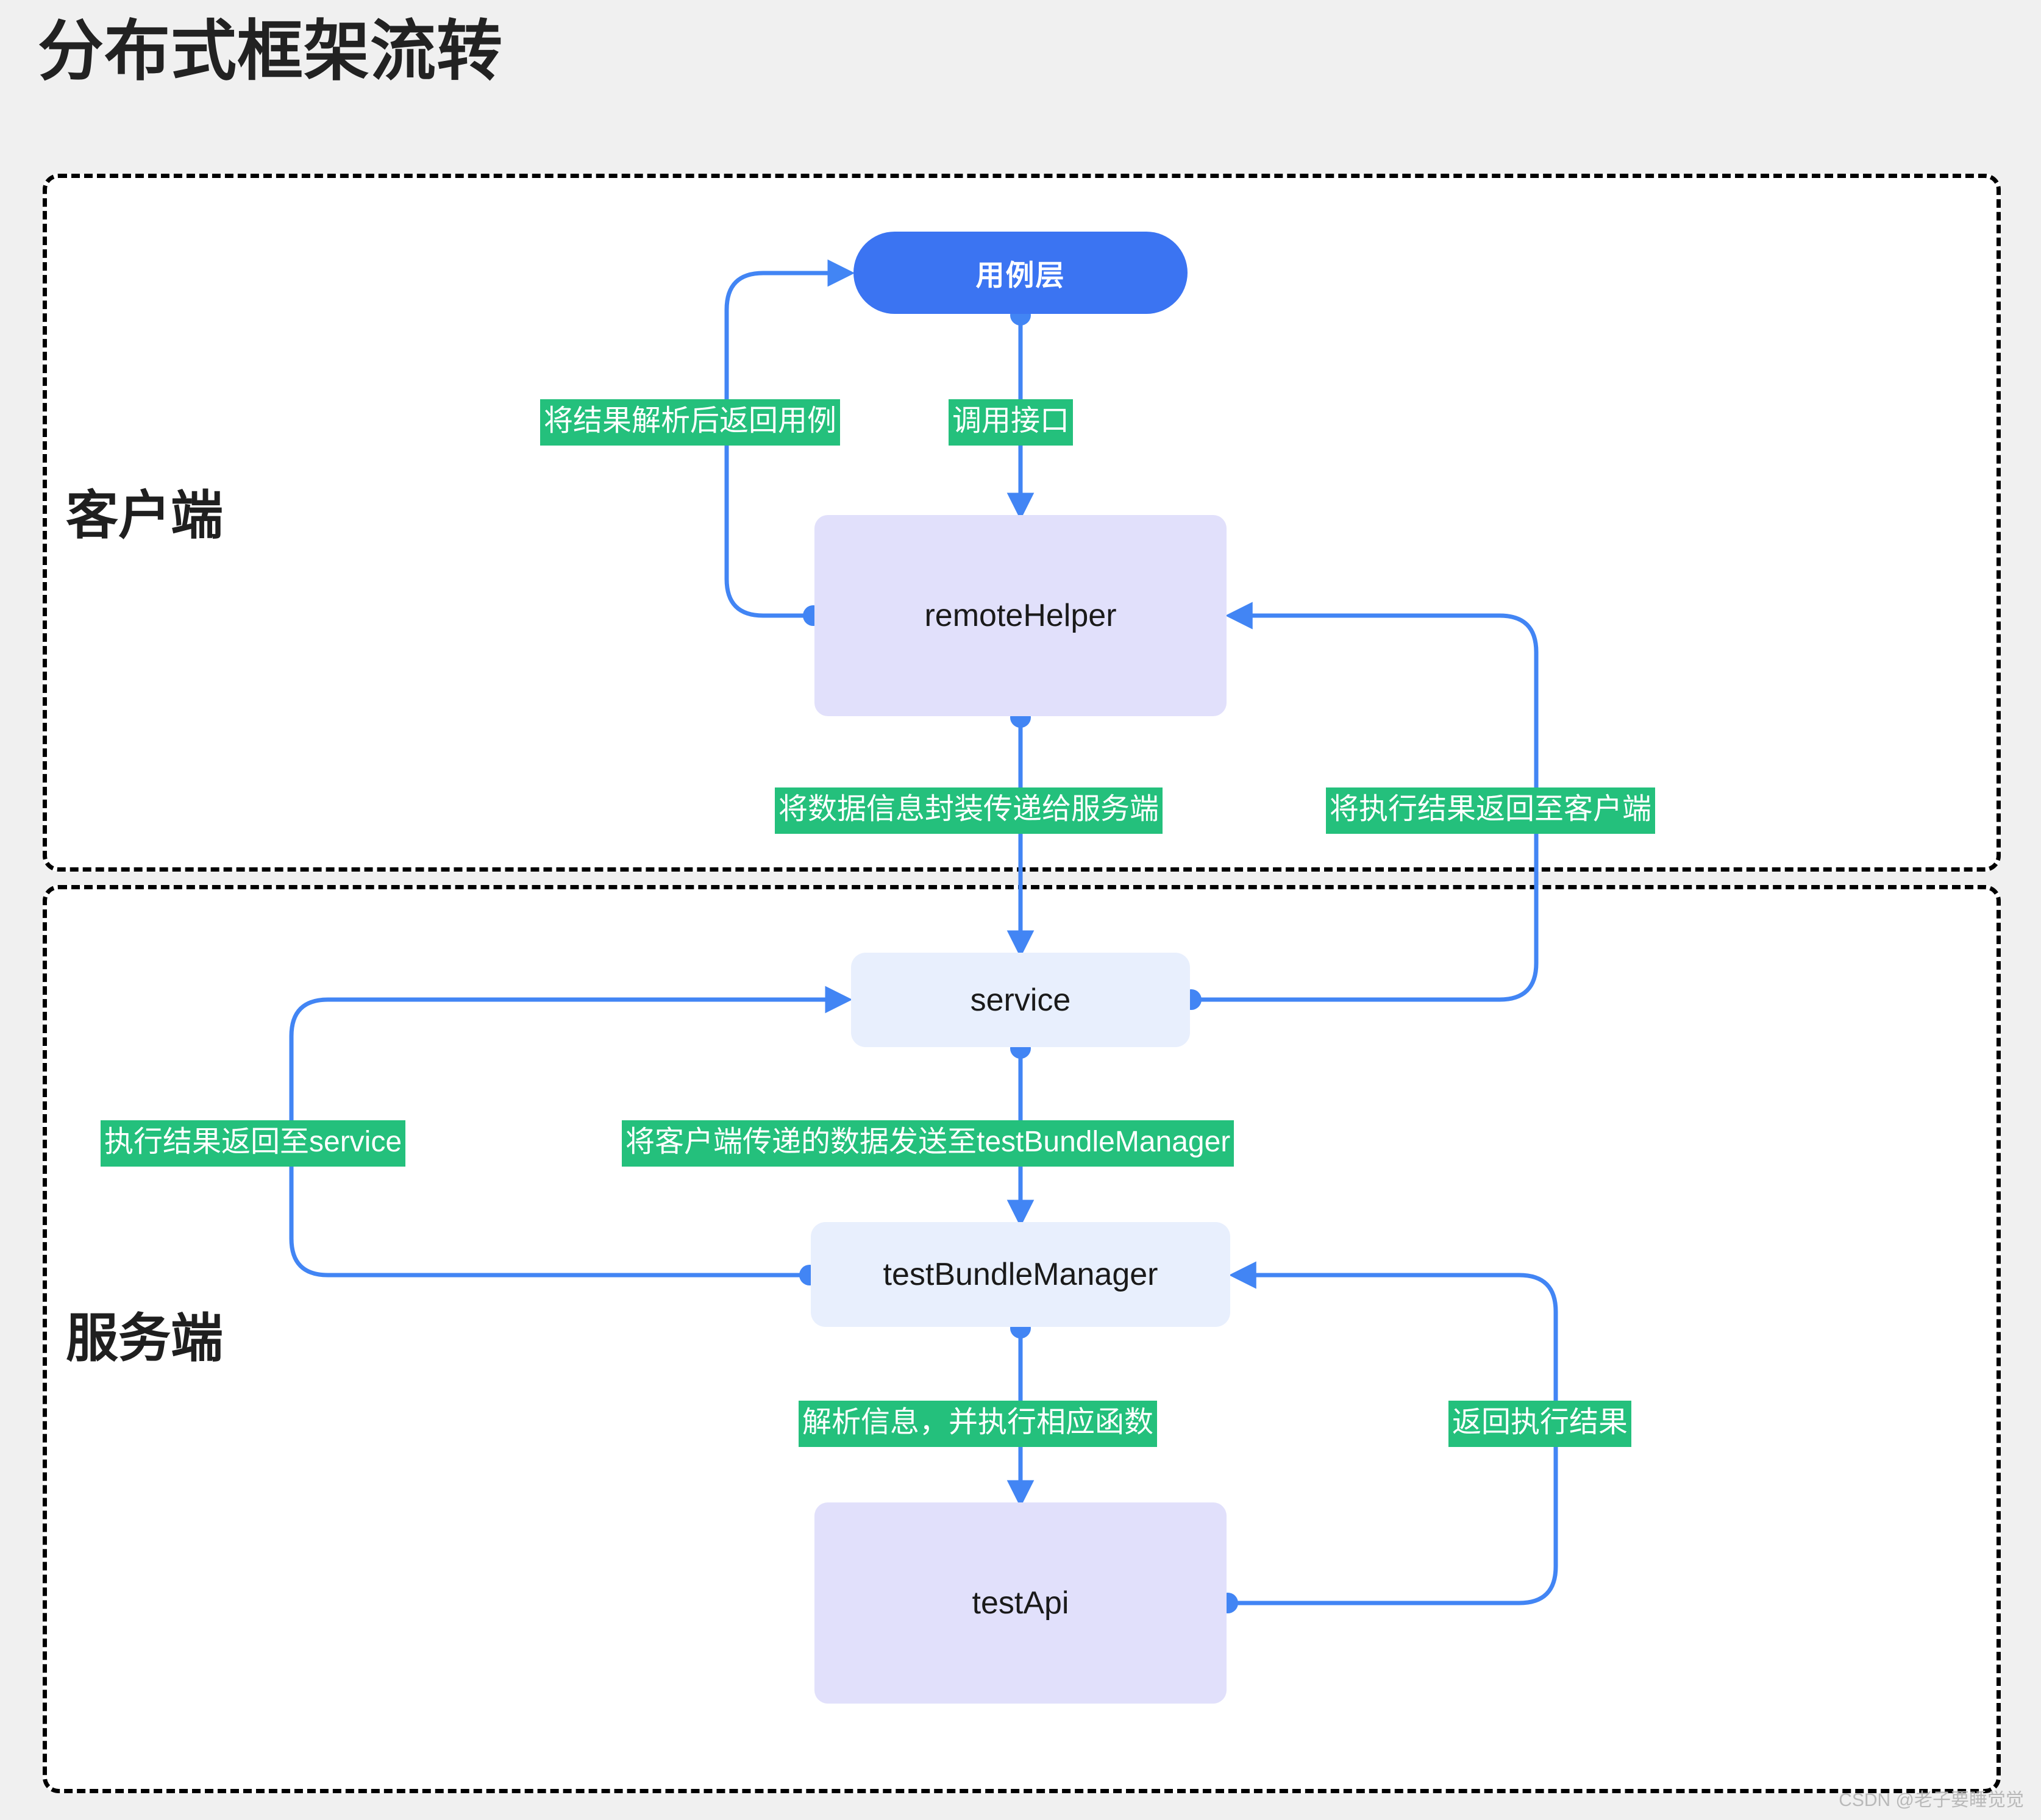 Image resolution: width=2041 pixels, height=1820 pixels. I want to click on node-usecase: 用例层, so click(1020, 273).